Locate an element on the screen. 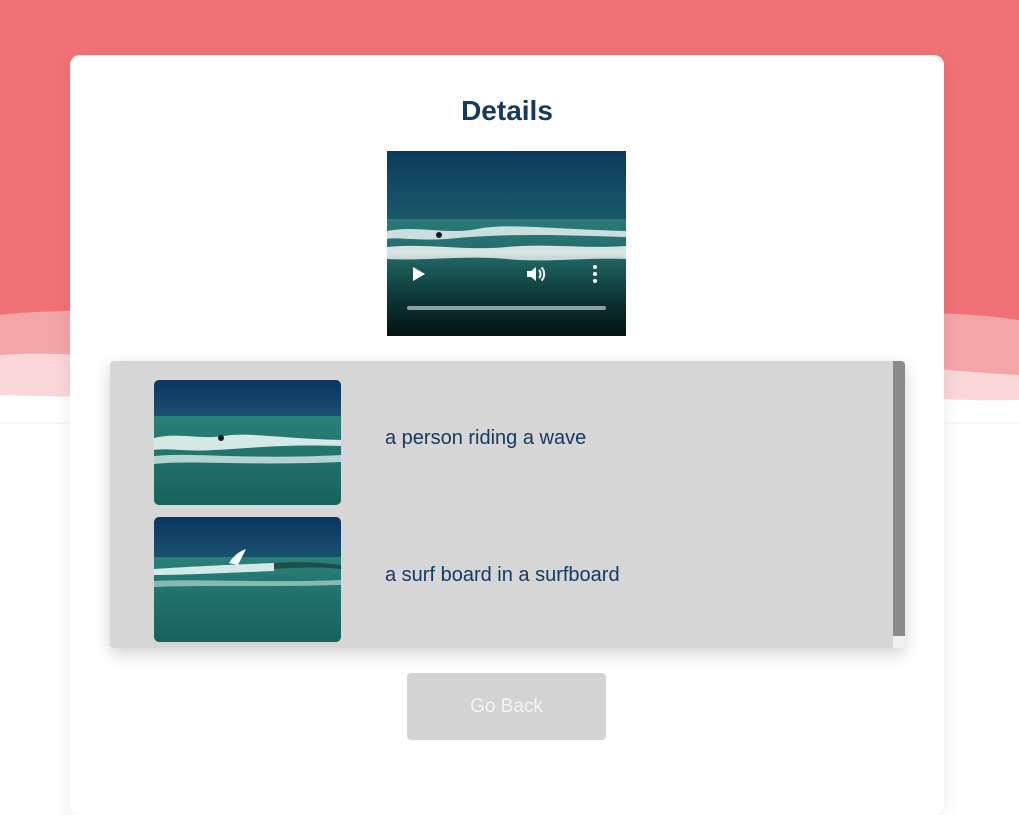 The width and height of the screenshot is (1019, 815). video-player is located at coordinates (506, 243).